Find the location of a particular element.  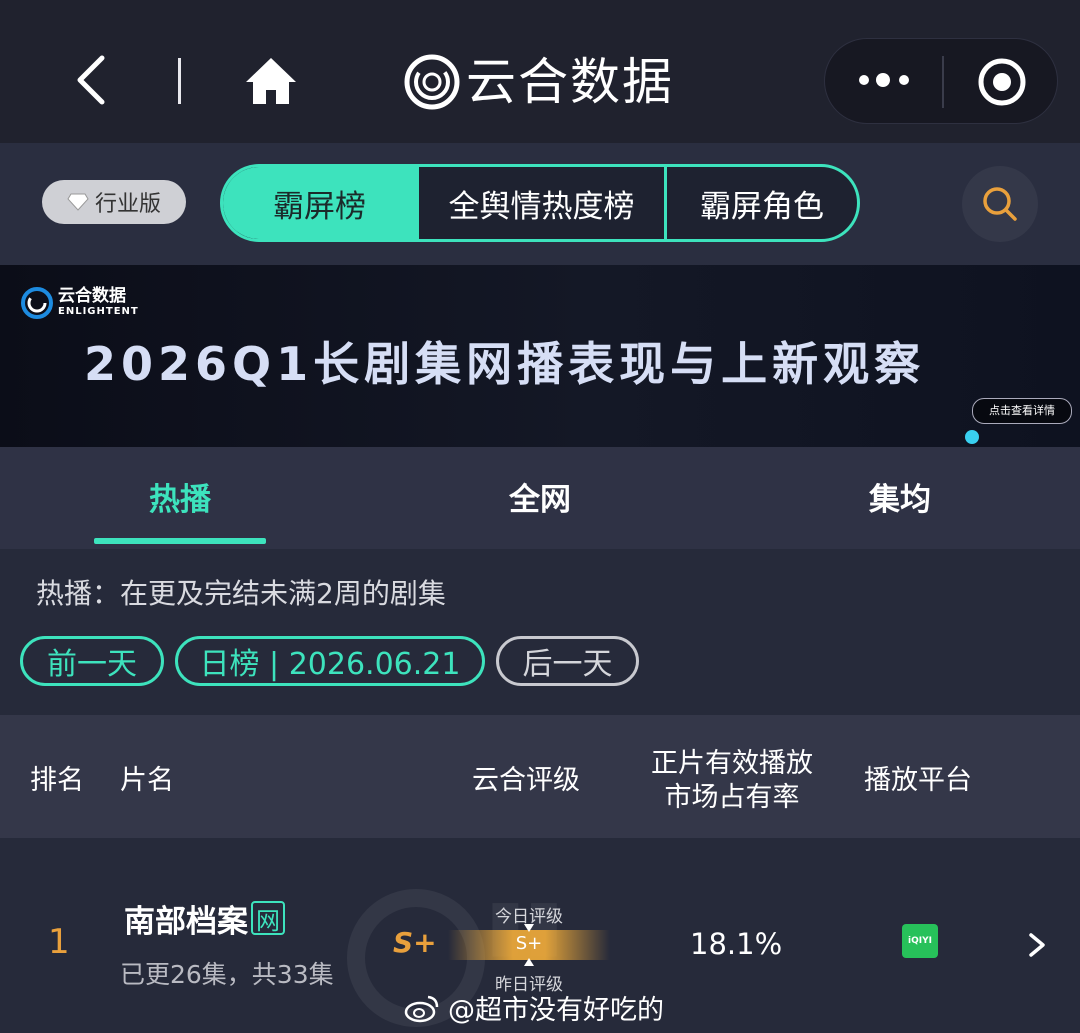

segment-screen-dominance: 霸屏榜 is located at coordinates (320, 203).